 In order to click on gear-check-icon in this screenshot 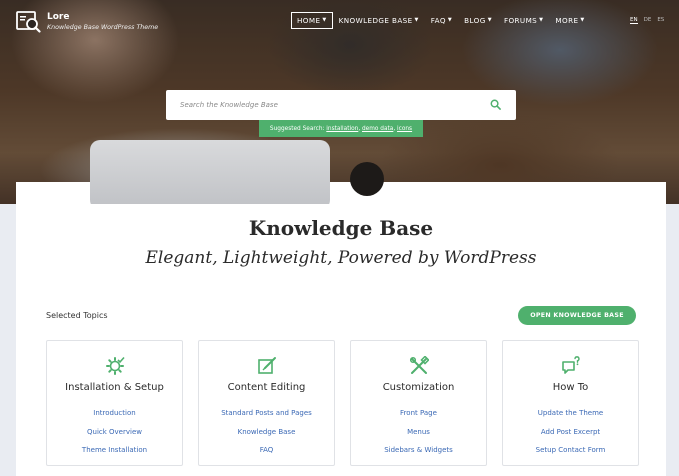, I will do `click(115, 365)`.